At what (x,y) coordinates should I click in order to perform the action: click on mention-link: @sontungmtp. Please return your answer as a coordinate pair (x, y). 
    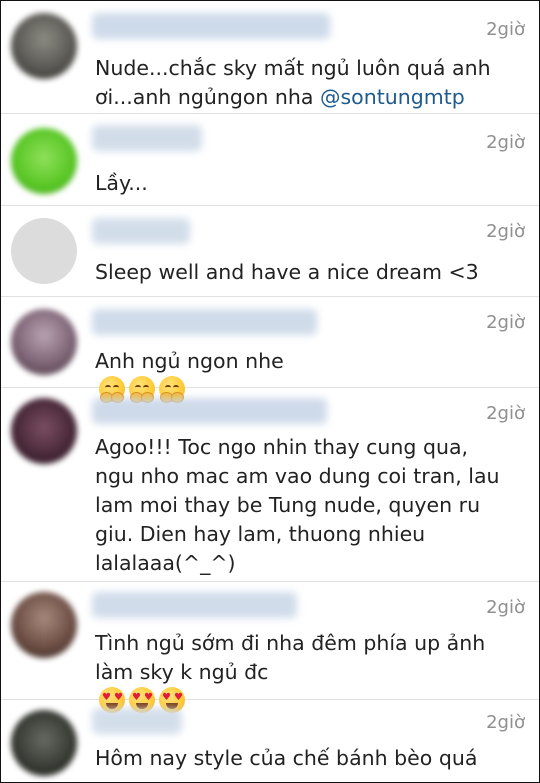
    Looking at the image, I should click on (392, 97).